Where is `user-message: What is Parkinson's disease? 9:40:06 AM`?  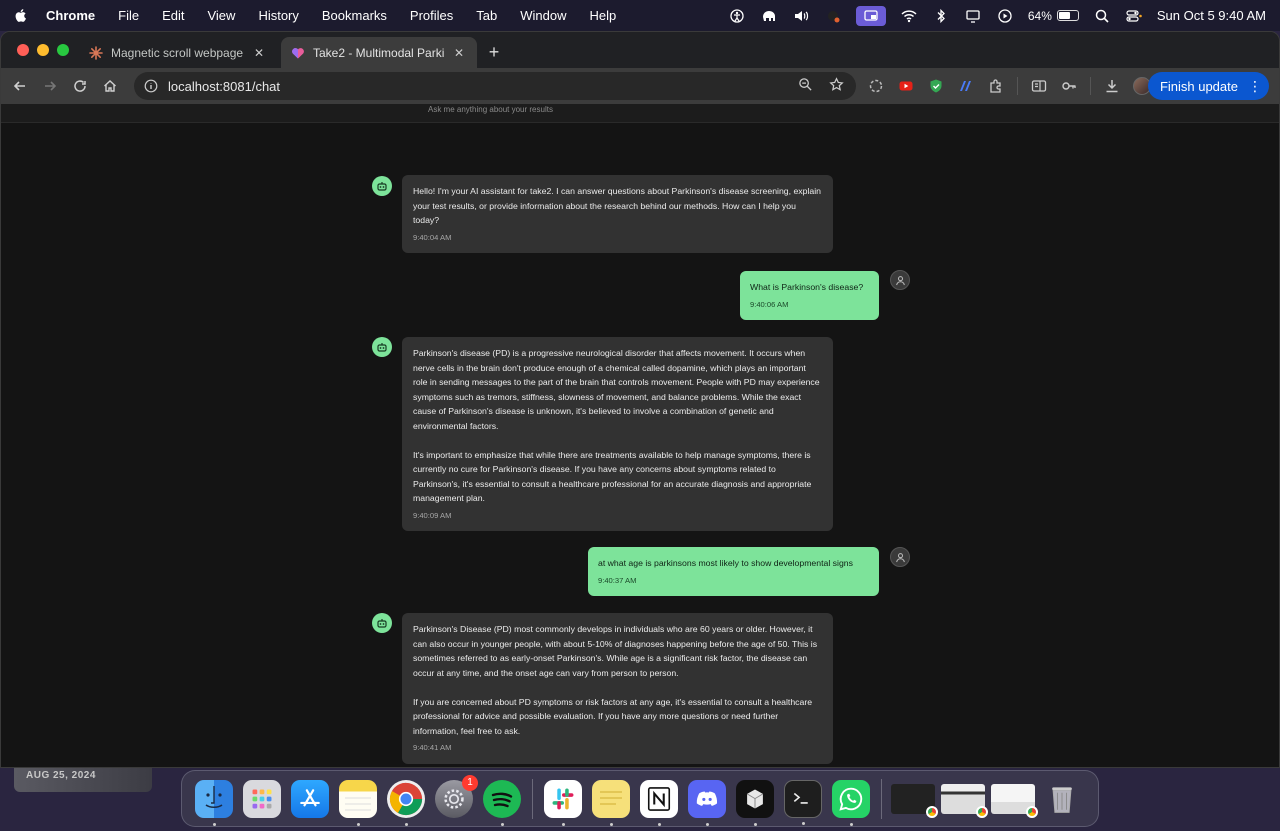 user-message: What is Parkinson's disease? 9:40:06 AM is located at coordinates (809, 295).